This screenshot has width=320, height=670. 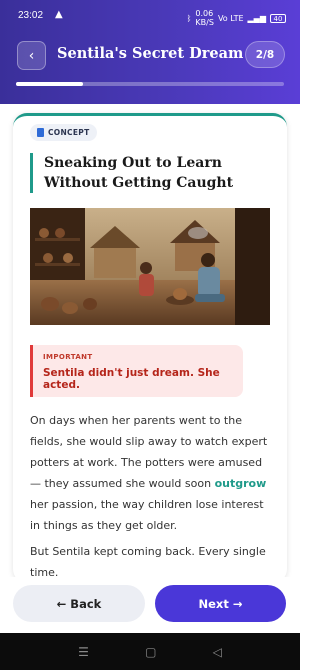 What do you see at coordinates (265, 54) in the screenshot?
I see `page-indicator: 2/8` at bounding box center [265, 54].